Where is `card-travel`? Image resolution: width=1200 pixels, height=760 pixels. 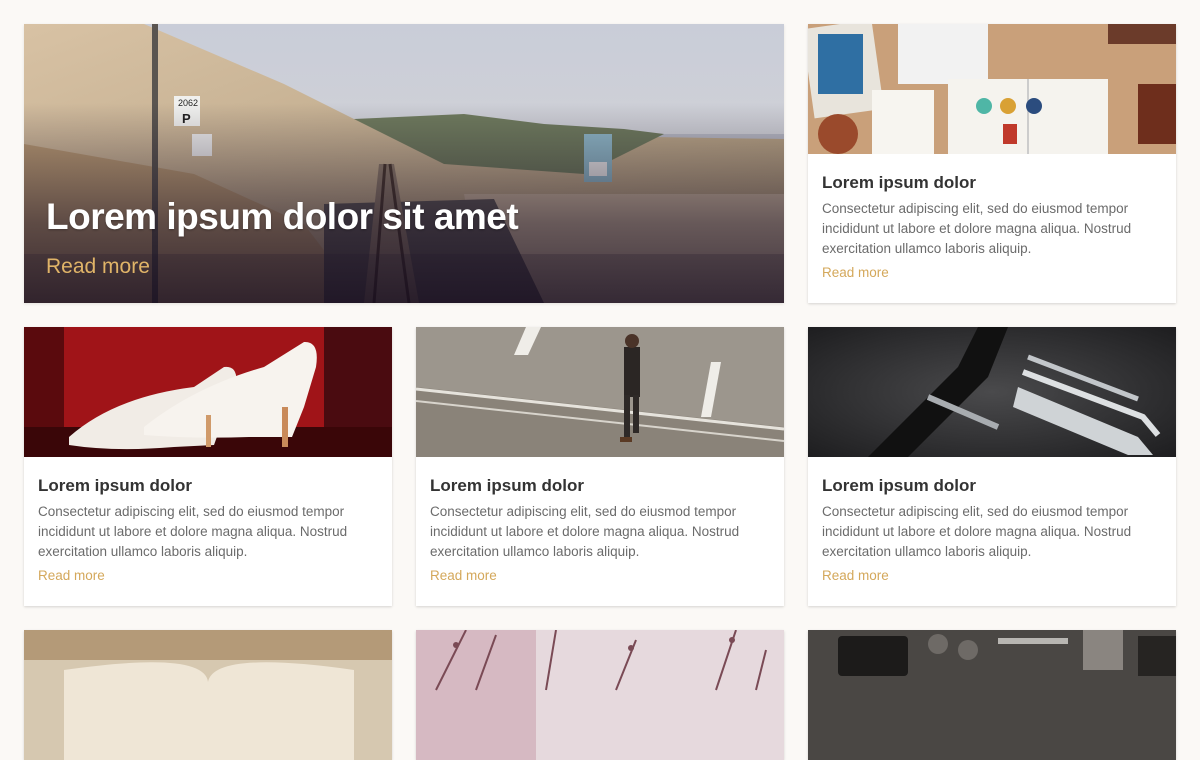
card-travel is located at coordinates (992, 695).